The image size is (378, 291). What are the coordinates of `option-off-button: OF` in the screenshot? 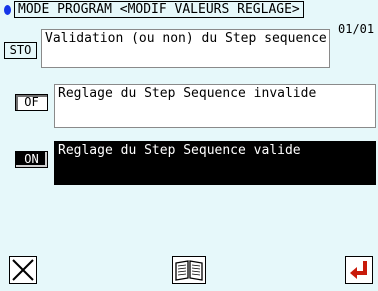 It's located at (31, 102).